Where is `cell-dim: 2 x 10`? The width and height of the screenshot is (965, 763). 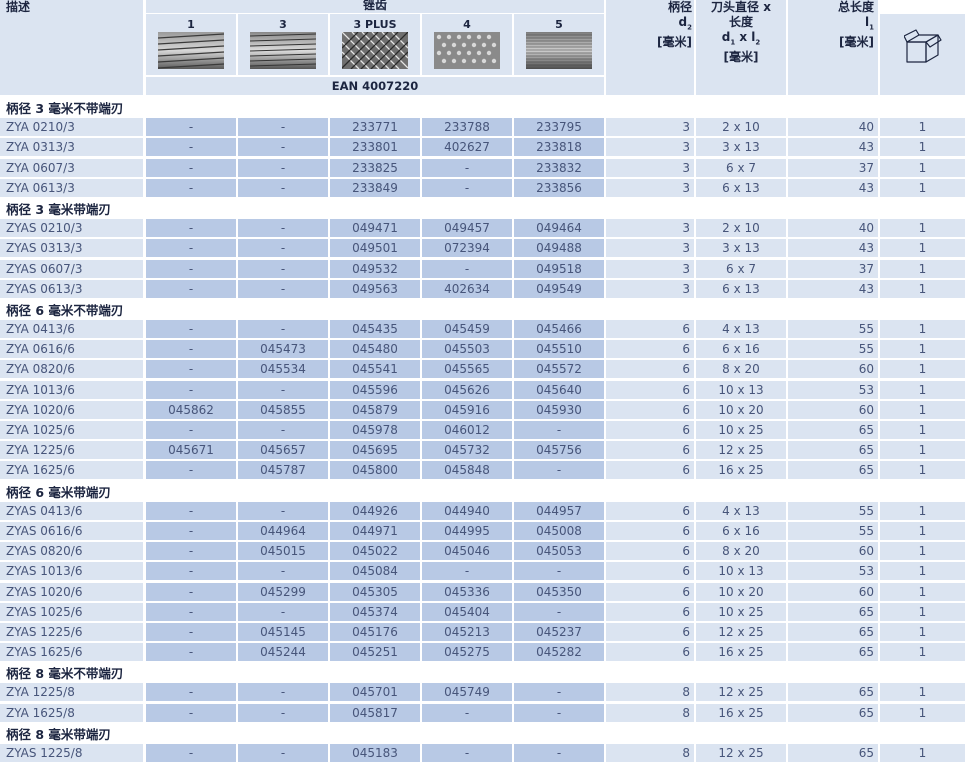
cell-dim: 2 x 10 is located at coordinates (741, 127).